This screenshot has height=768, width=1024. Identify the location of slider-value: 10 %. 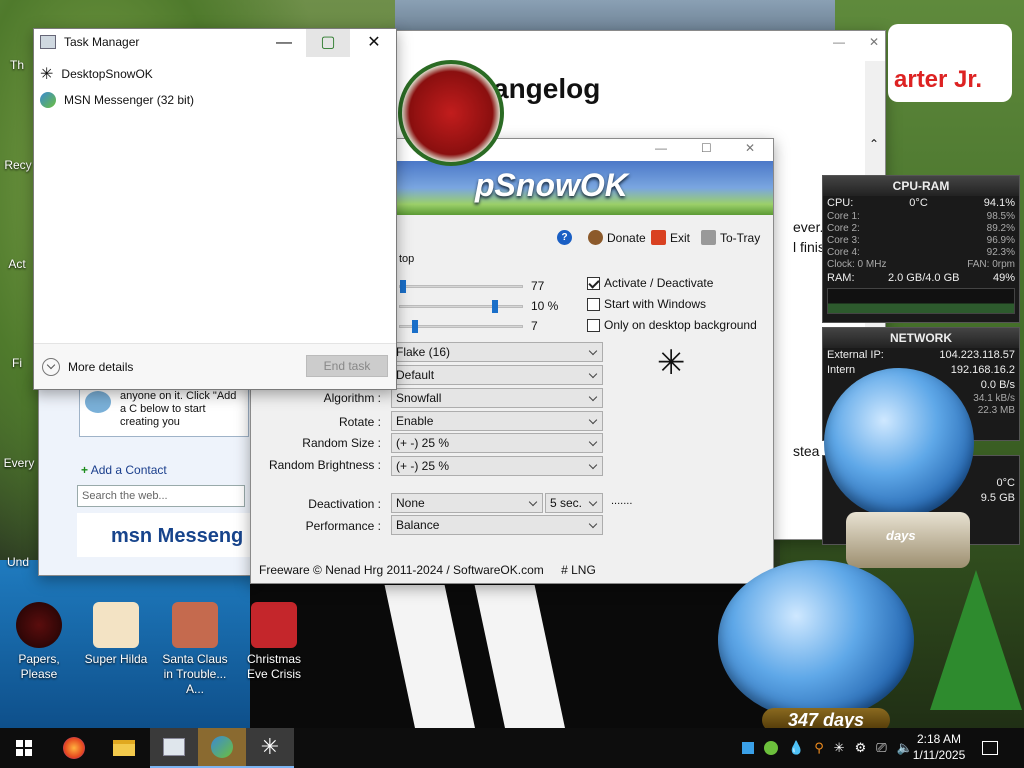
(545, 306).